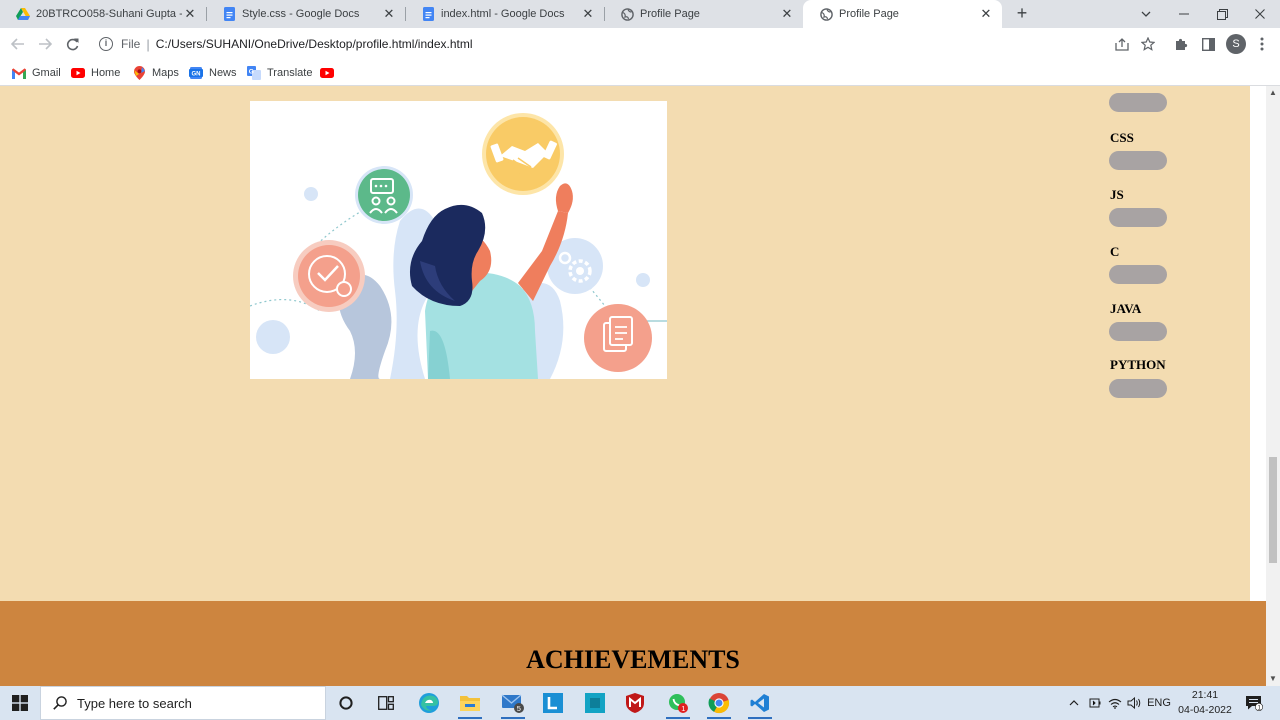  Describe the element at coordinates (1273, 679) in the screenshot. I see `scroll-down-arrow: ▼` at that location.